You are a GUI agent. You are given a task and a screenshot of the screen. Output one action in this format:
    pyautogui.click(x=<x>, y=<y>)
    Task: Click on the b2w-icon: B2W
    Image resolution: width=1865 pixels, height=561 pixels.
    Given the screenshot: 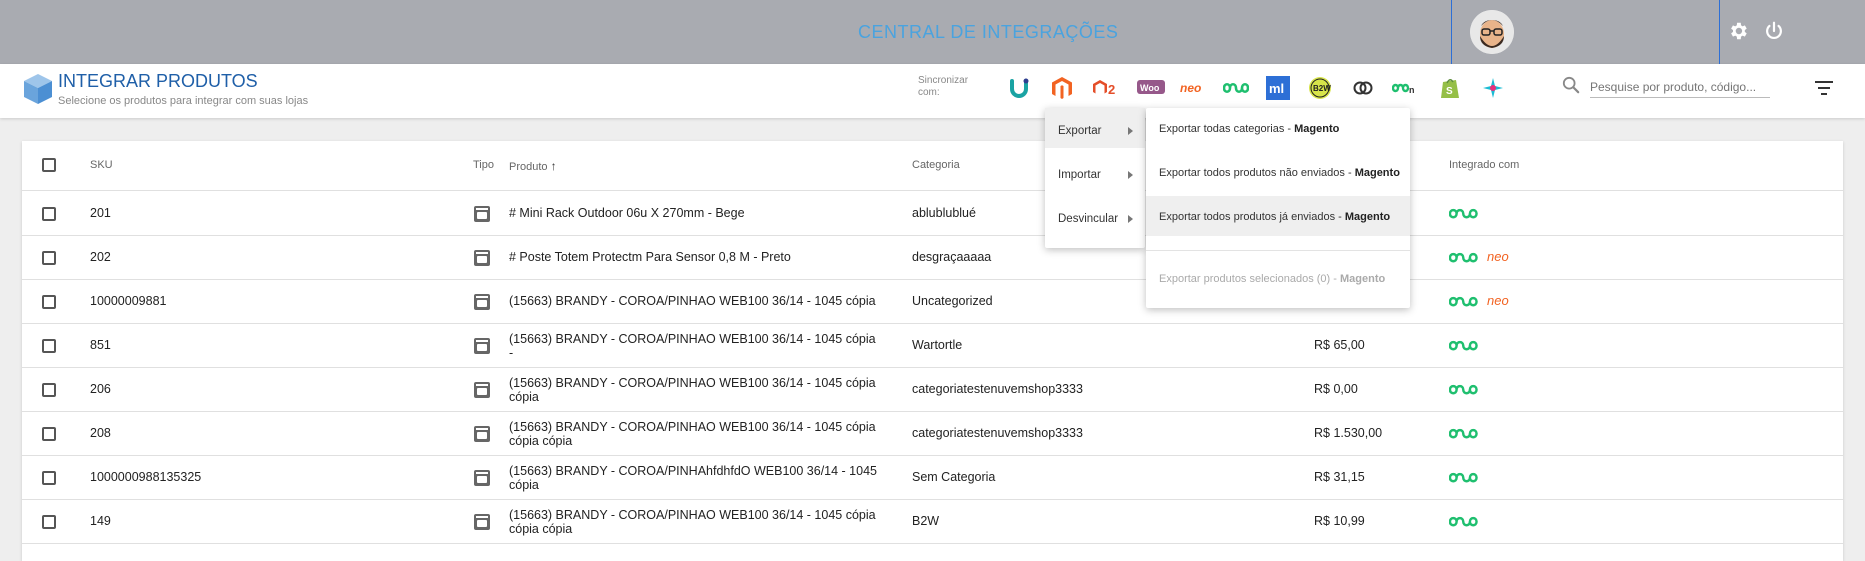 What is the action you would take?
    pyautogui.click(x=1320, y=88)
    